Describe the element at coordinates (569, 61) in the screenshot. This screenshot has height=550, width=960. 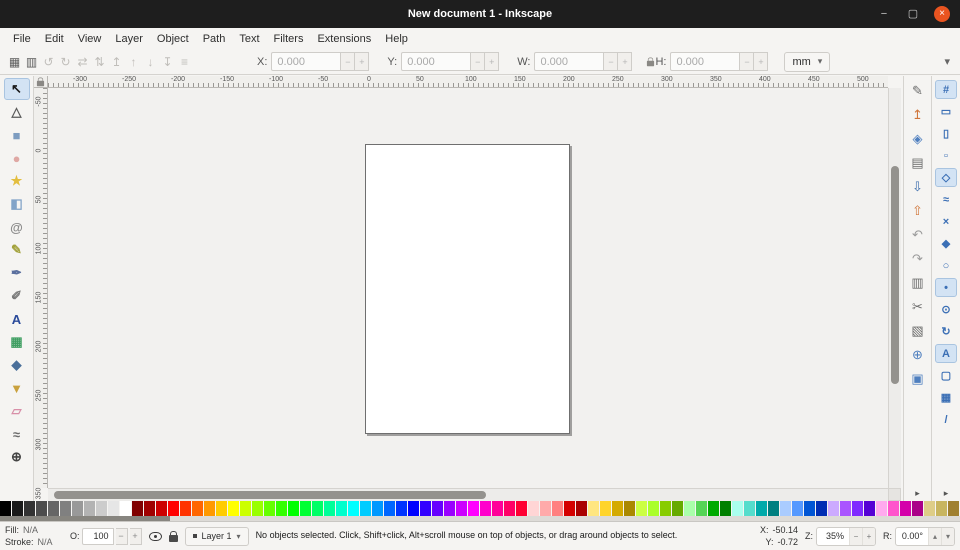
I see `w-input: 0.000` at that location.